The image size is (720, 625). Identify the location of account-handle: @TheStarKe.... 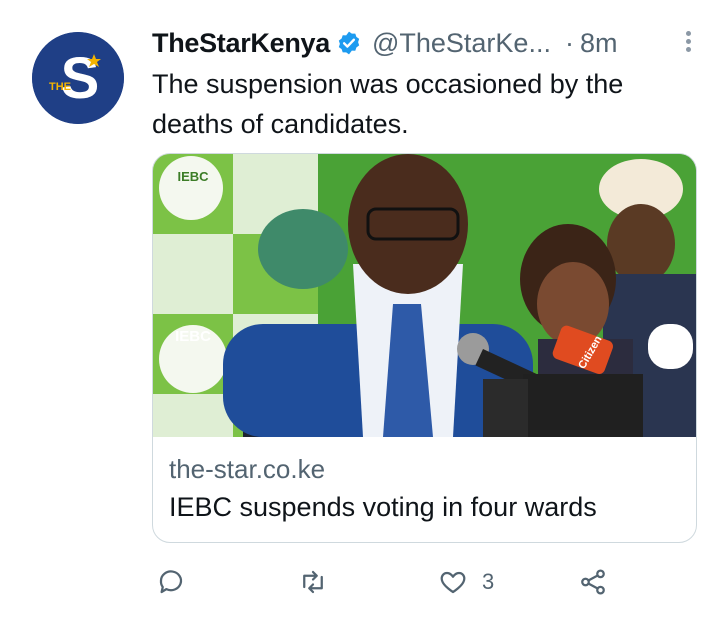
(461, 43).